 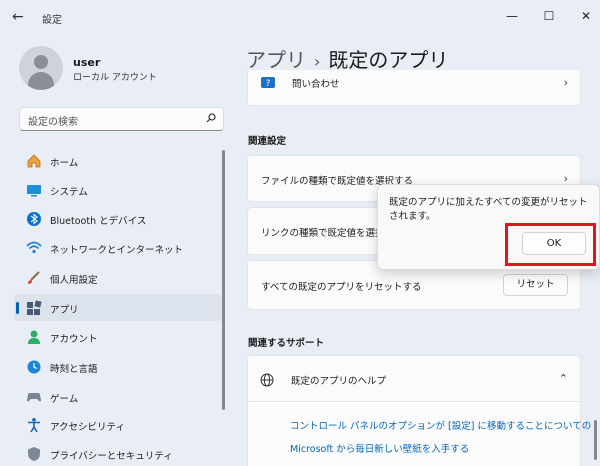 I want to click on help-label: 既定のアプリのヘルプ, so click(x=339, y=381).